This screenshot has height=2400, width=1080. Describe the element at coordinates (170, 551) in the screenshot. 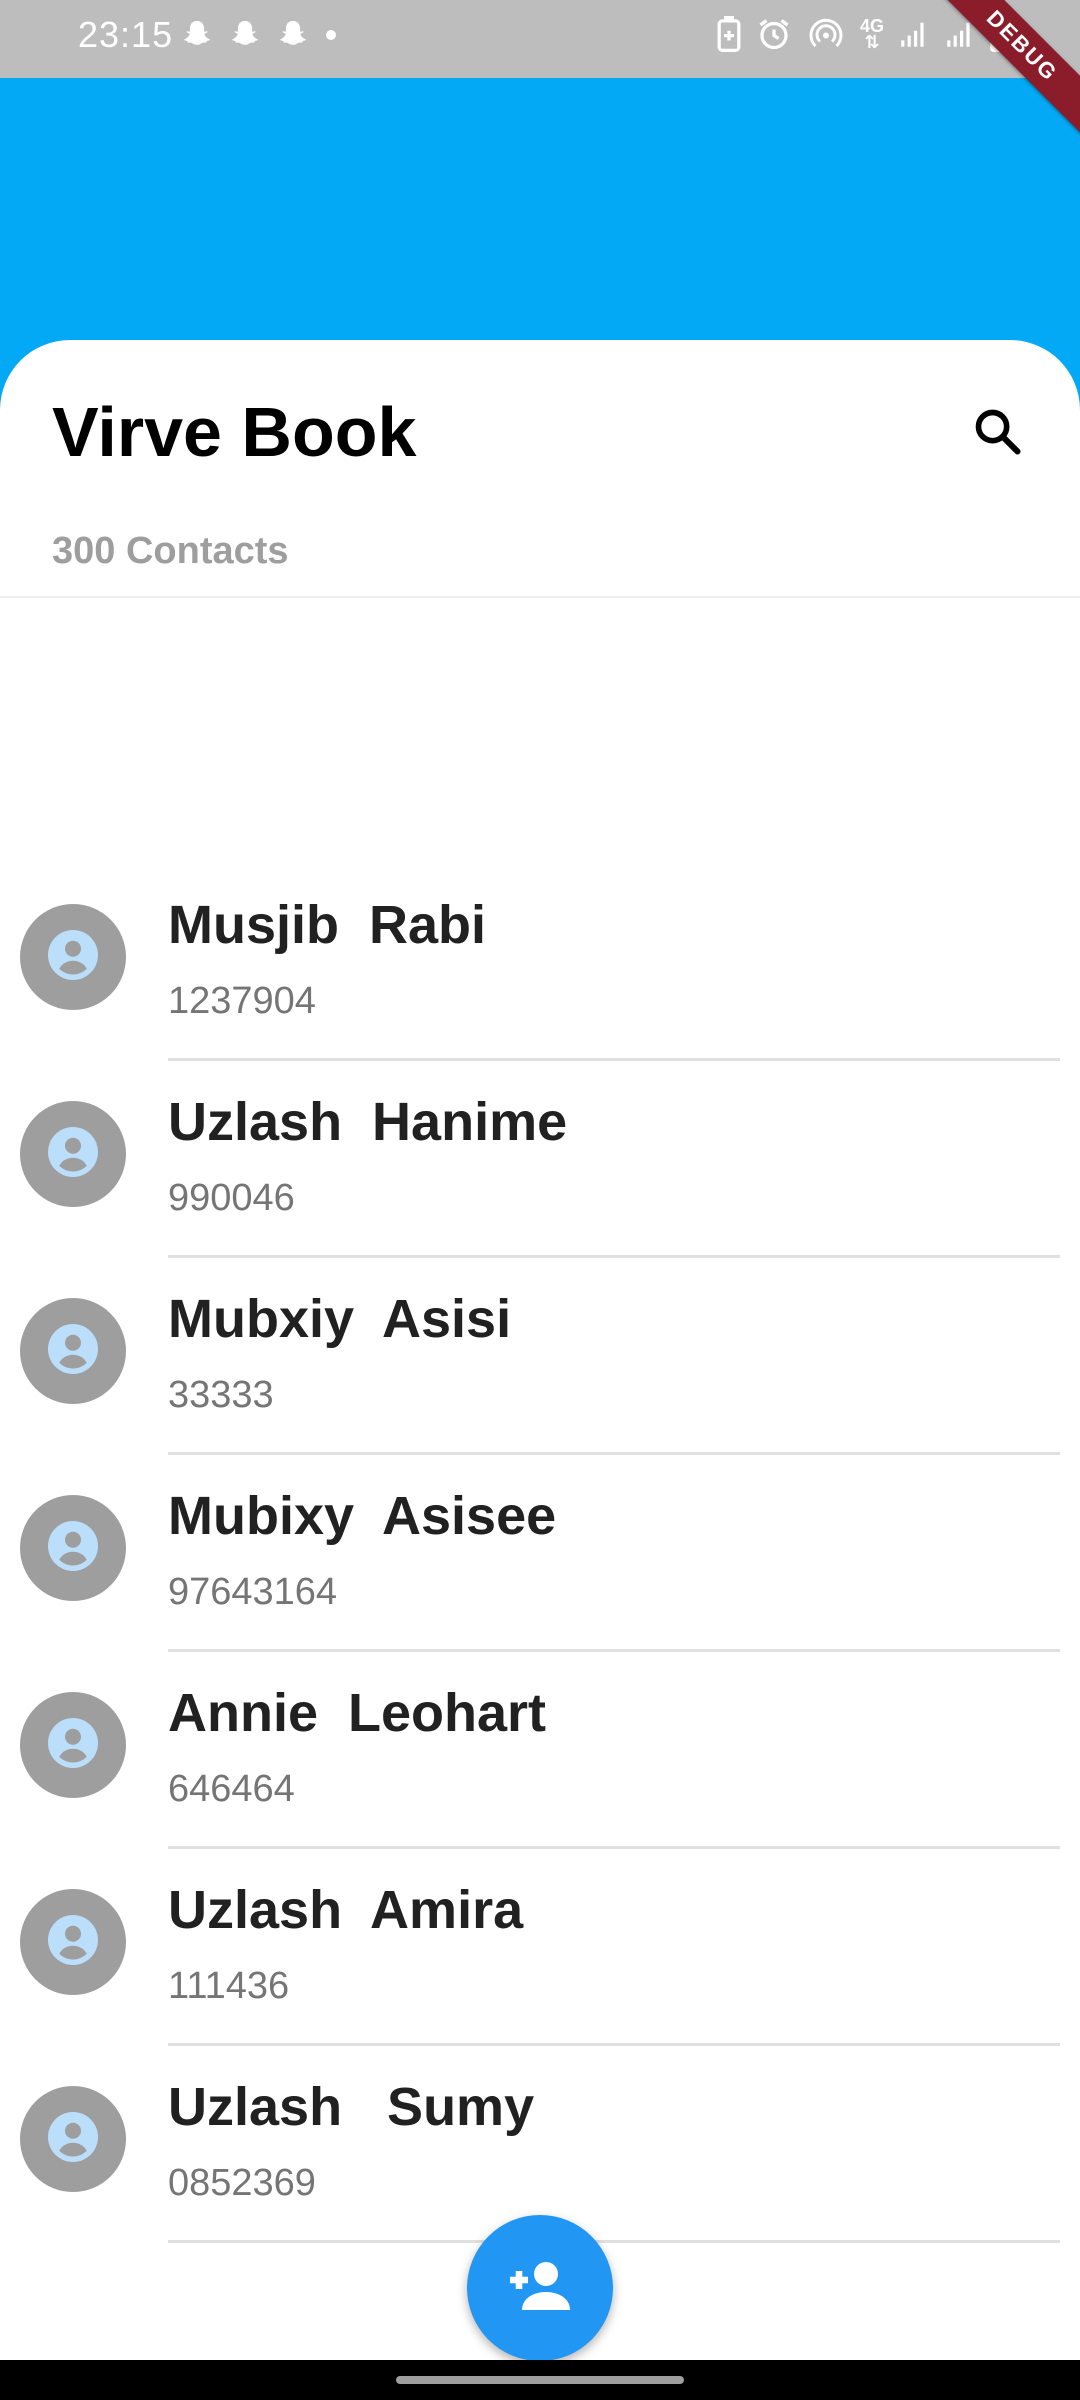

I see `contact-count: 300 Contacts` at that location.